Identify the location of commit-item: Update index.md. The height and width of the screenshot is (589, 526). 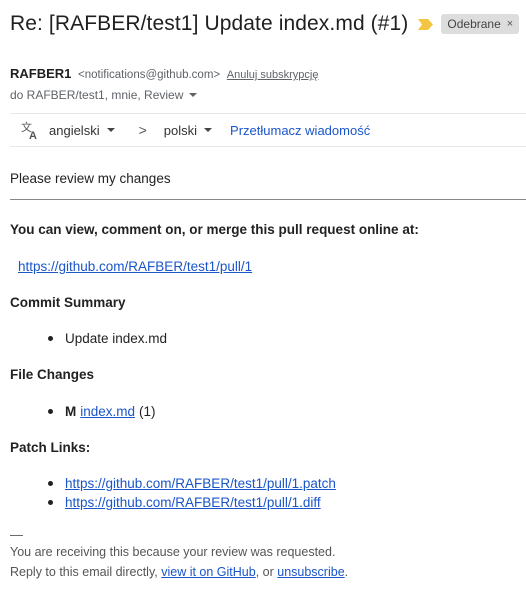
(116, 338).